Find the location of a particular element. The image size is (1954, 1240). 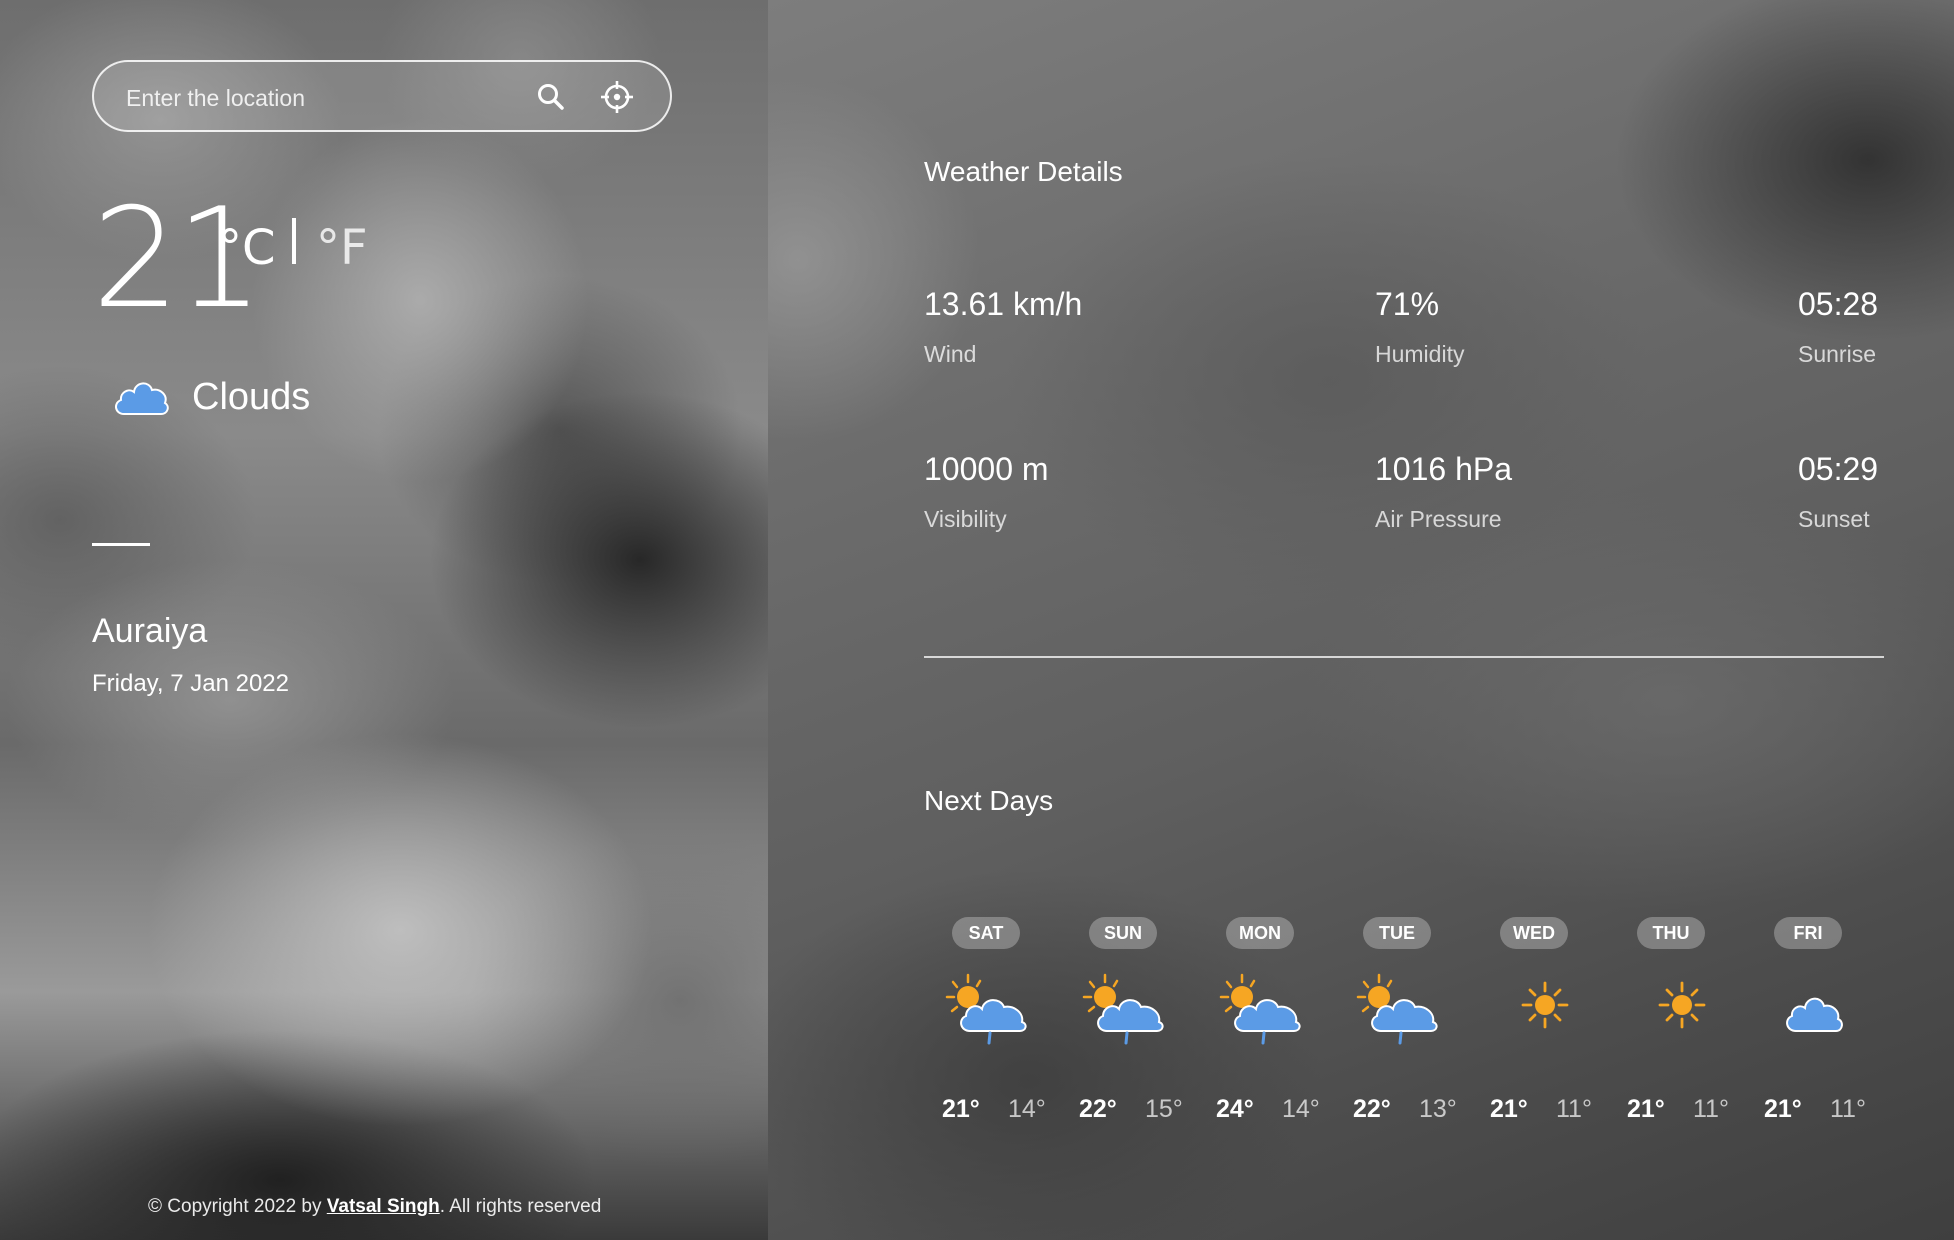

metric-value: 10000 m is located at coordinates (986, 469).